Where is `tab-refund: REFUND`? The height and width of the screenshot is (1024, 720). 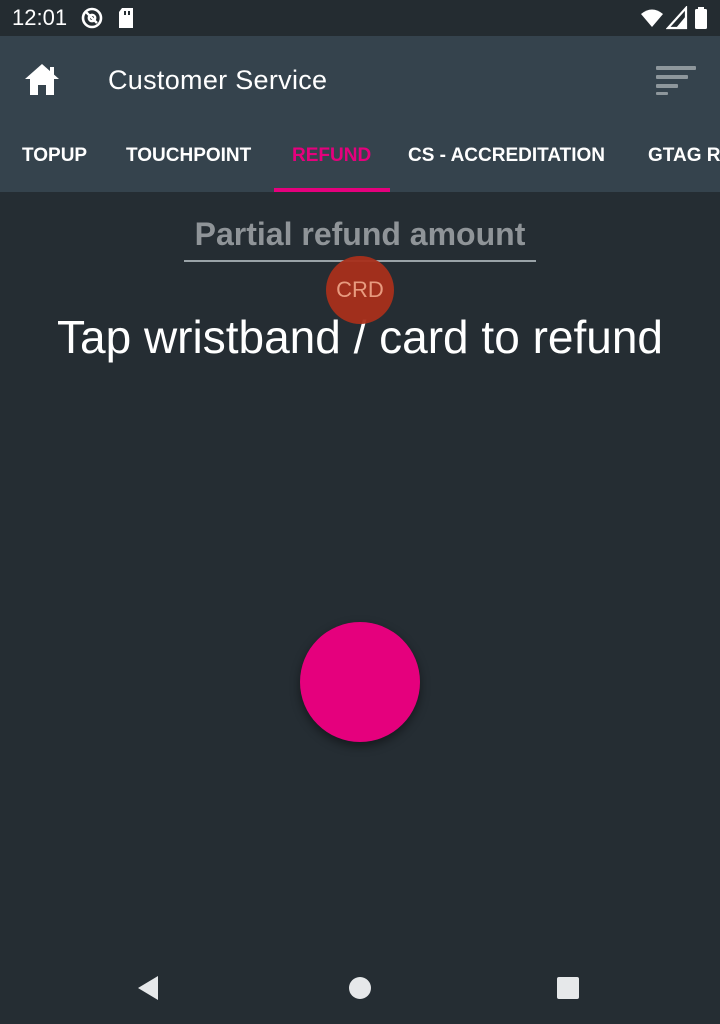
tab-refund: REFUND is located at coordinates (331, 156).